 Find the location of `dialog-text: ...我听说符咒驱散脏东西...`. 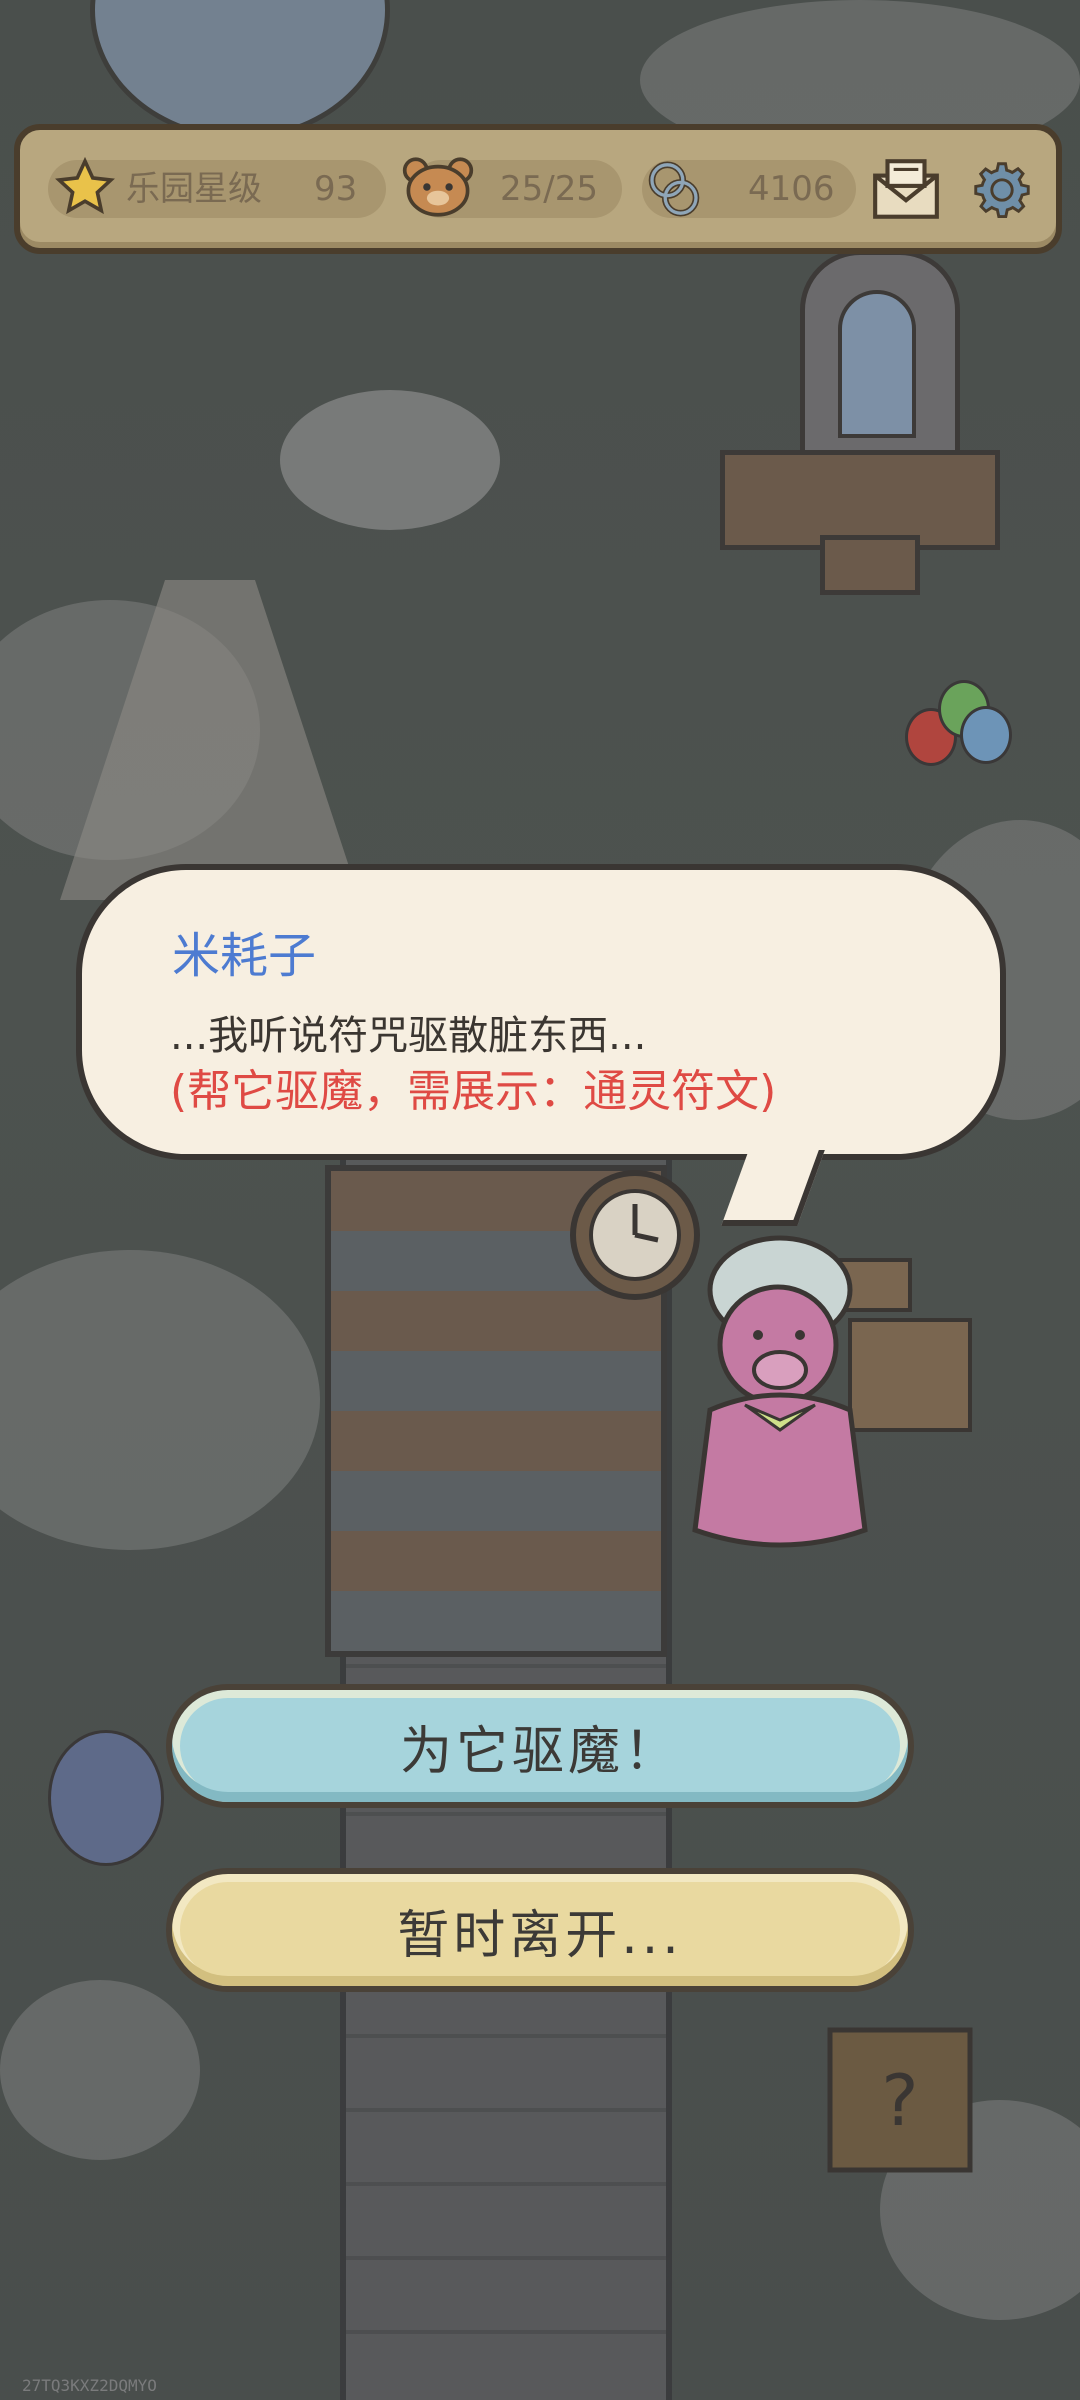

dialog-text: ...我听说符咒驱散脏东西... is located at coordinates (408, 1036).